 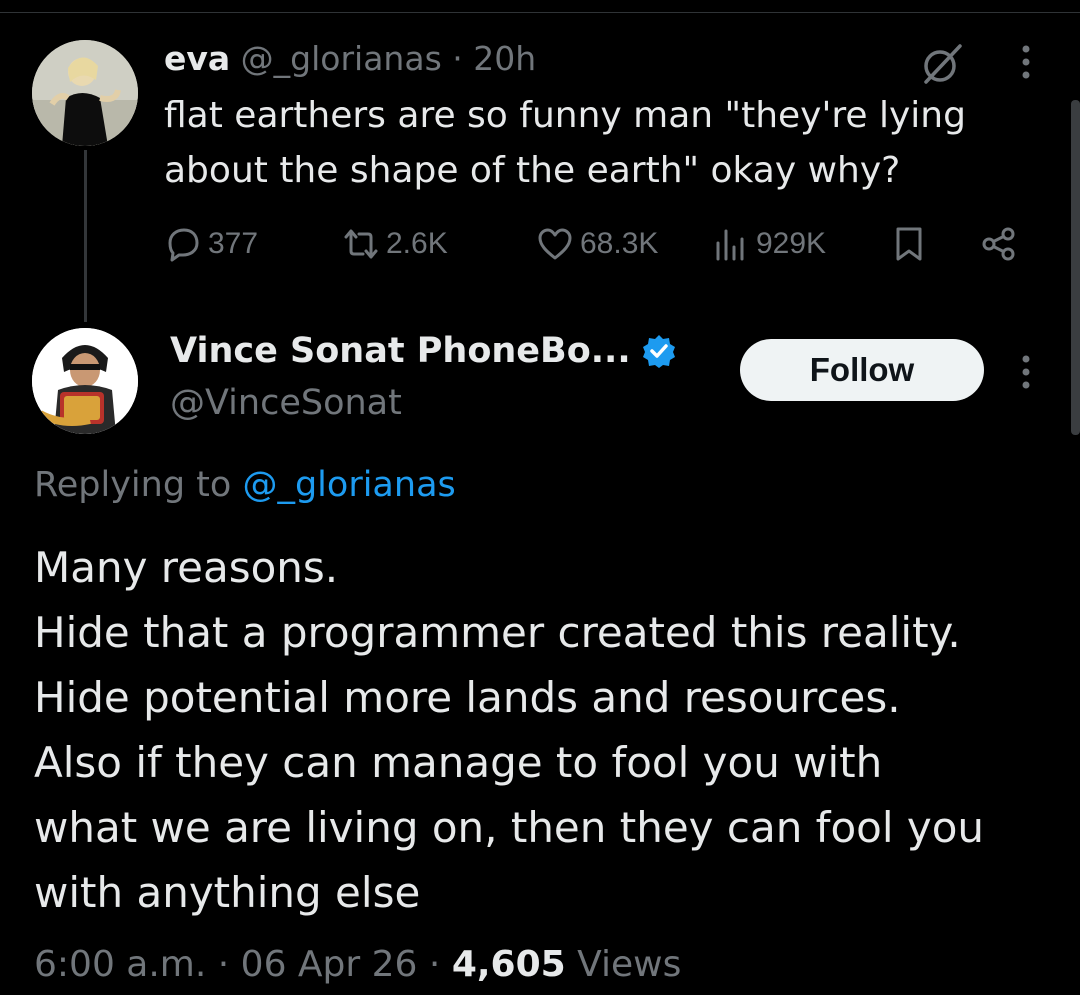 What do you see at coordinates (540, 12) in the screenshot?
I see `top-divider` at bounding box center [540, 12].